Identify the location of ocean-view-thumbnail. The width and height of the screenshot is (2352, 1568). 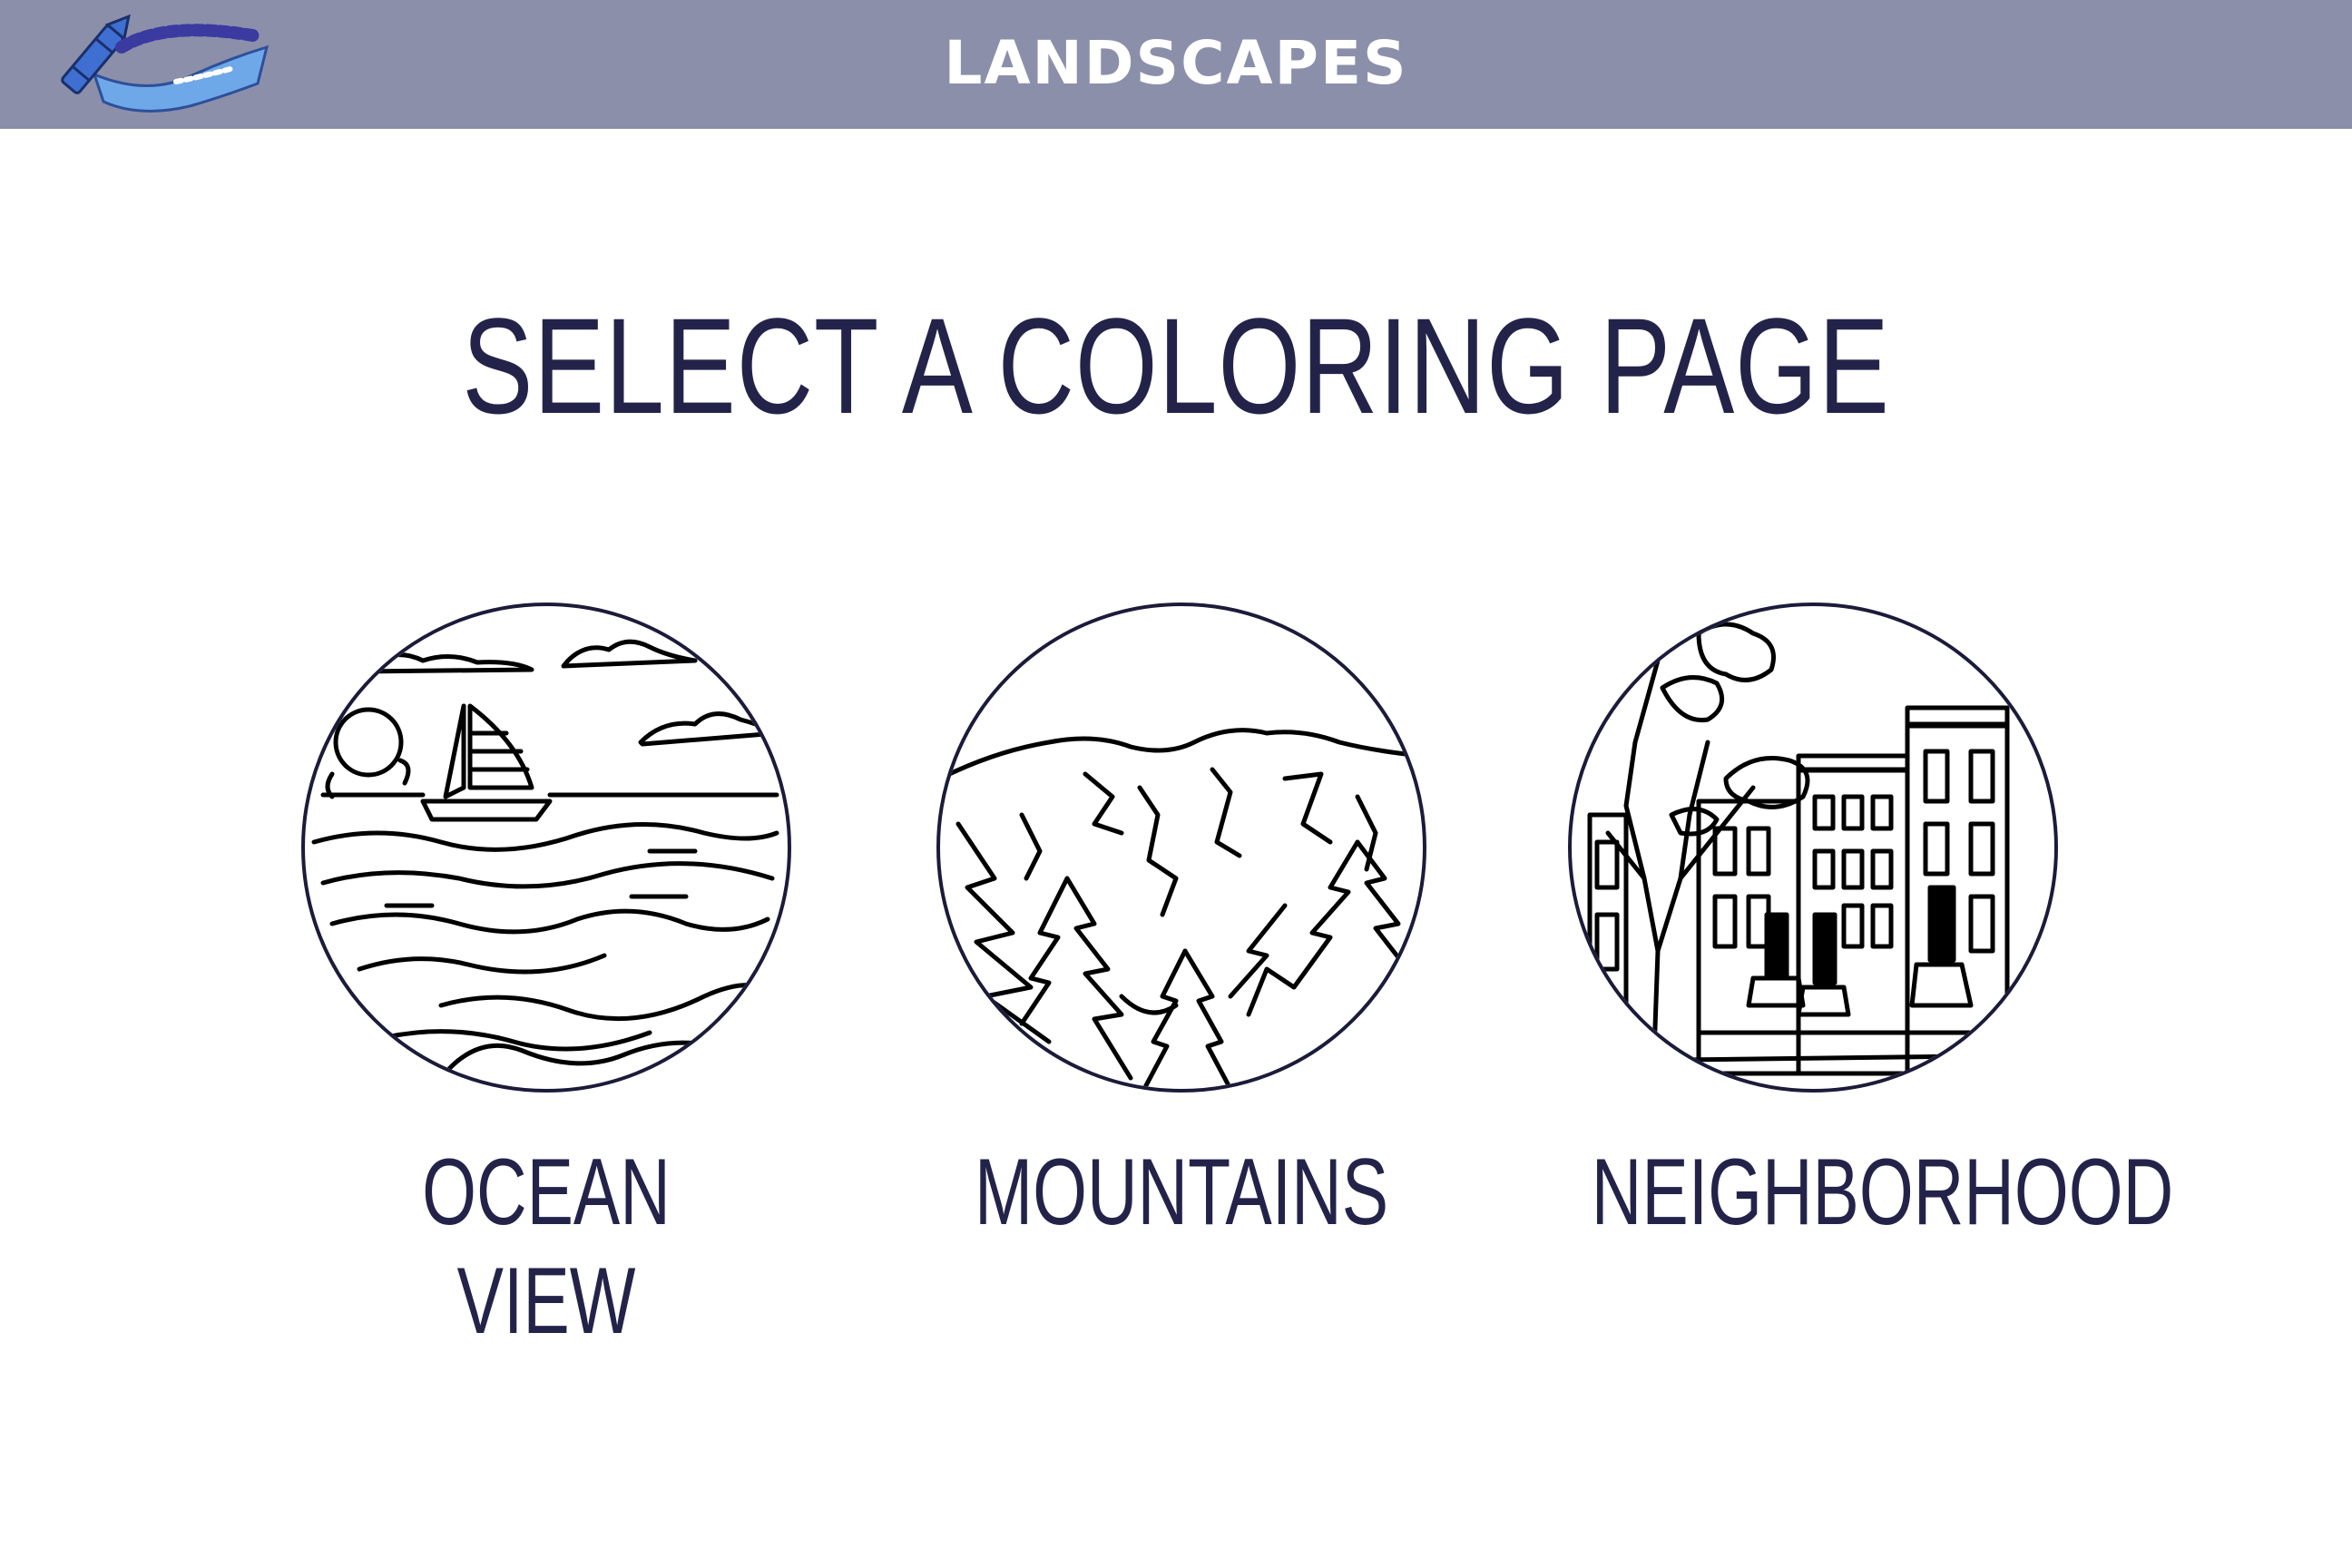
(546, 848).